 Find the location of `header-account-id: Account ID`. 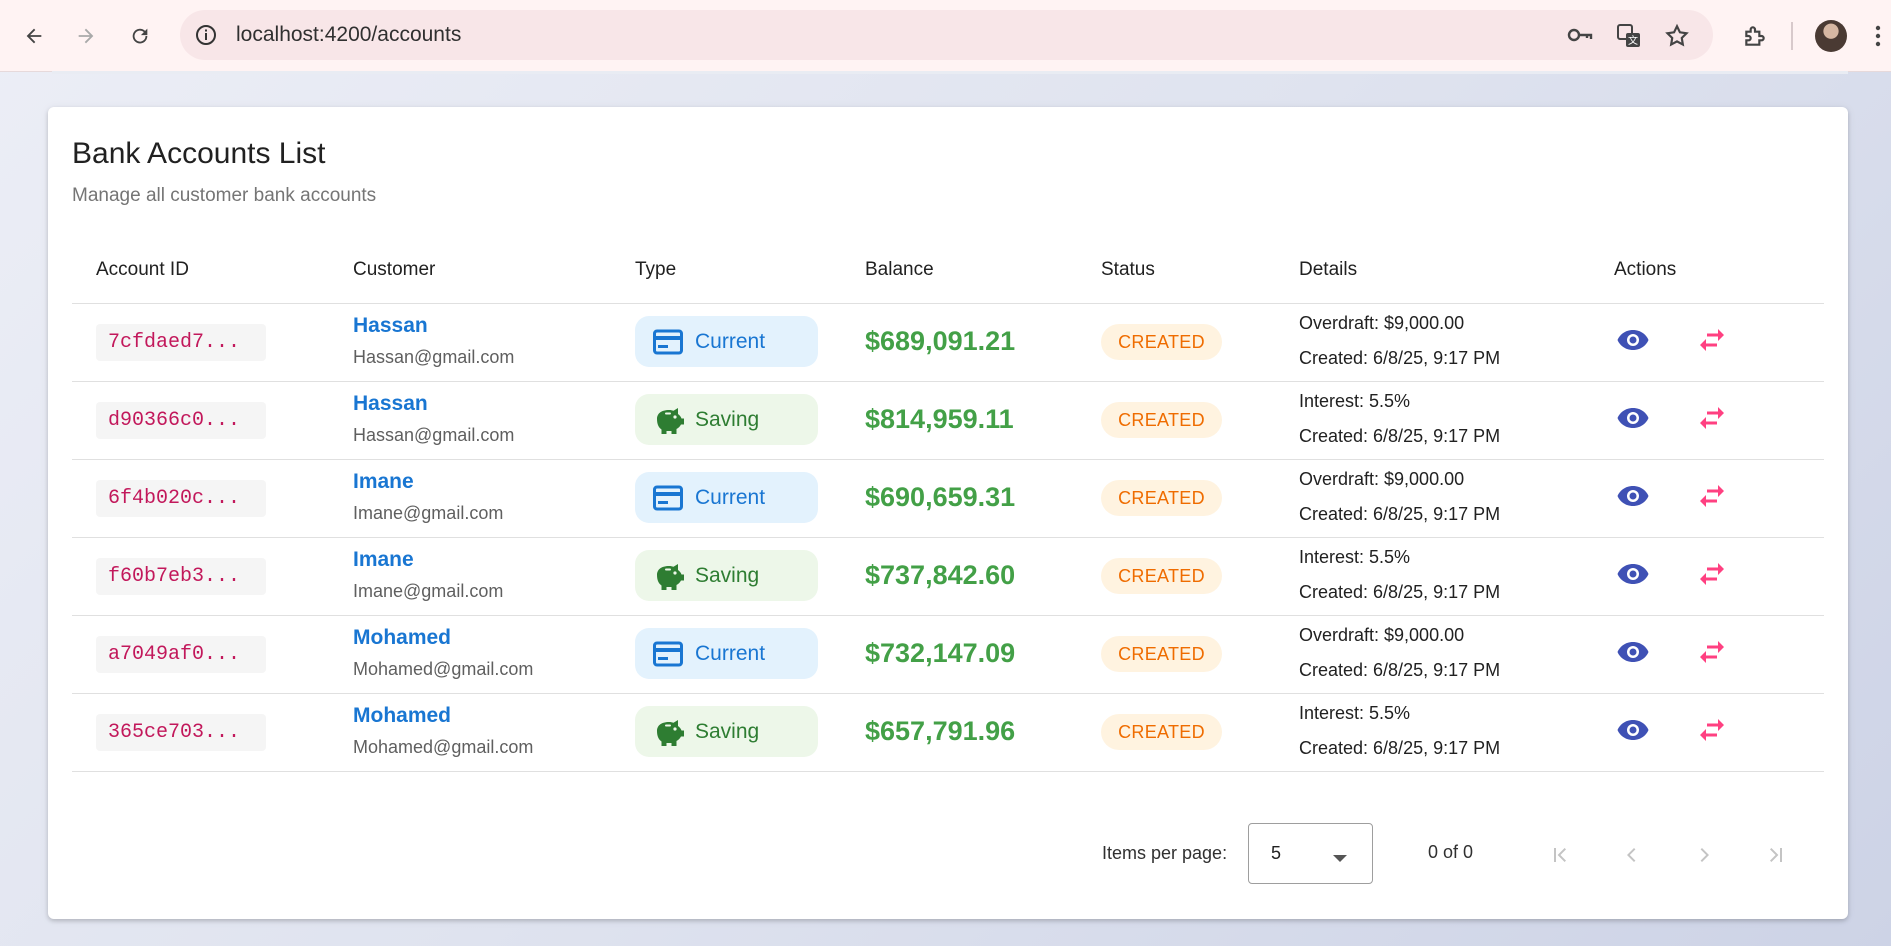

header-account-id: Account ID is located at coordinates (142, 269).